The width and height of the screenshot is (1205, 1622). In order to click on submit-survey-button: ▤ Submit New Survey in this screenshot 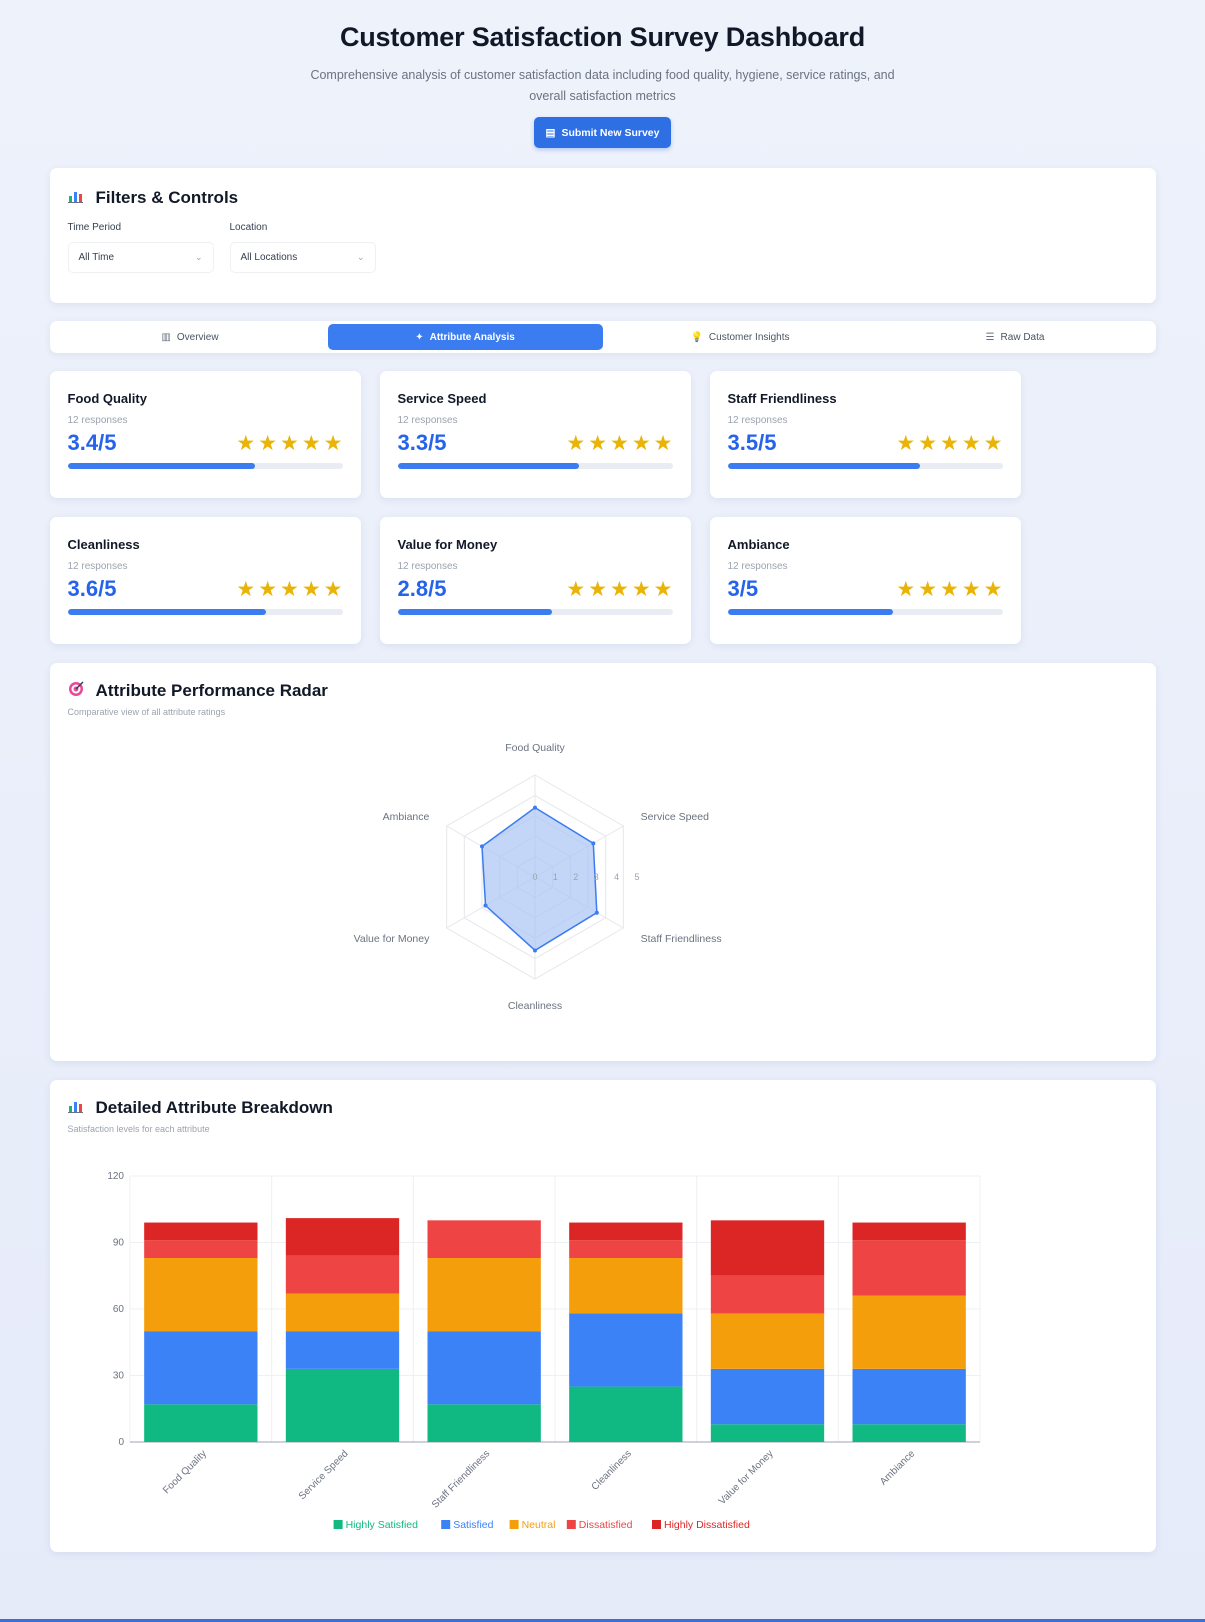, I will do `click(602, 132)`.